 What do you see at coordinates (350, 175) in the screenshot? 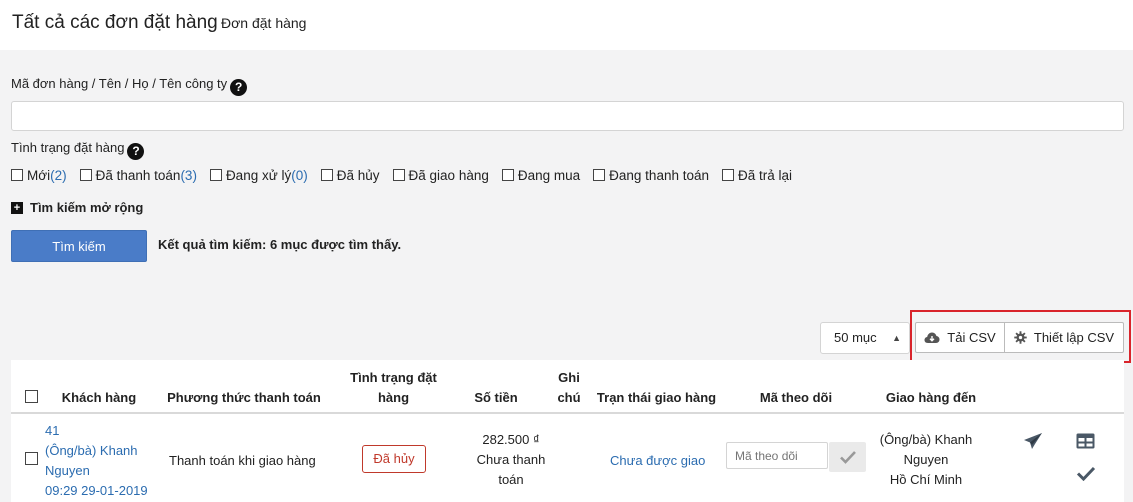
I see `status-option-cancelled: Đã hủy` at bounding box center [350, 175].